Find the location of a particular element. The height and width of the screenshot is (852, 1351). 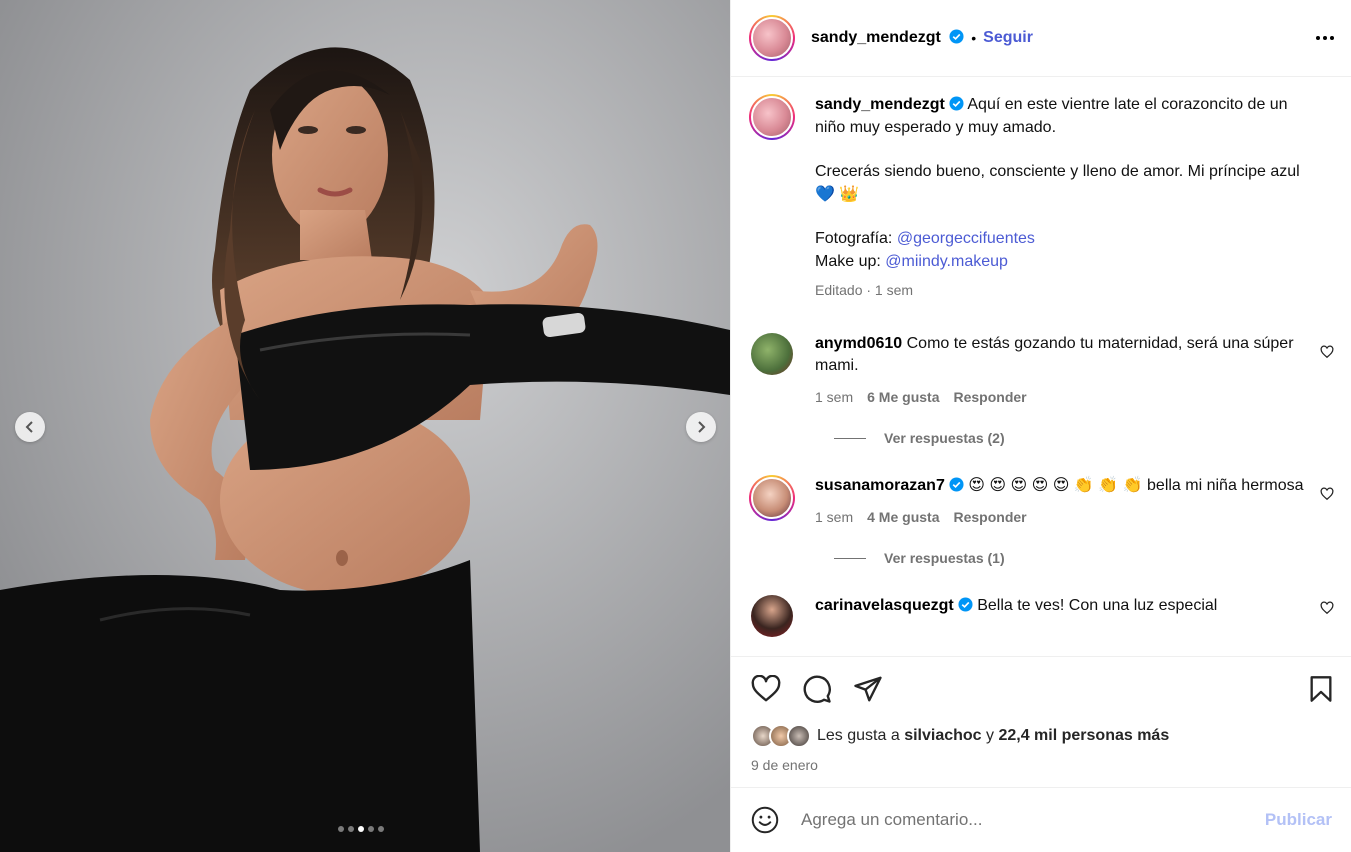

commenter-username: carinavelasquezgt is located at coordinates (884, 605).